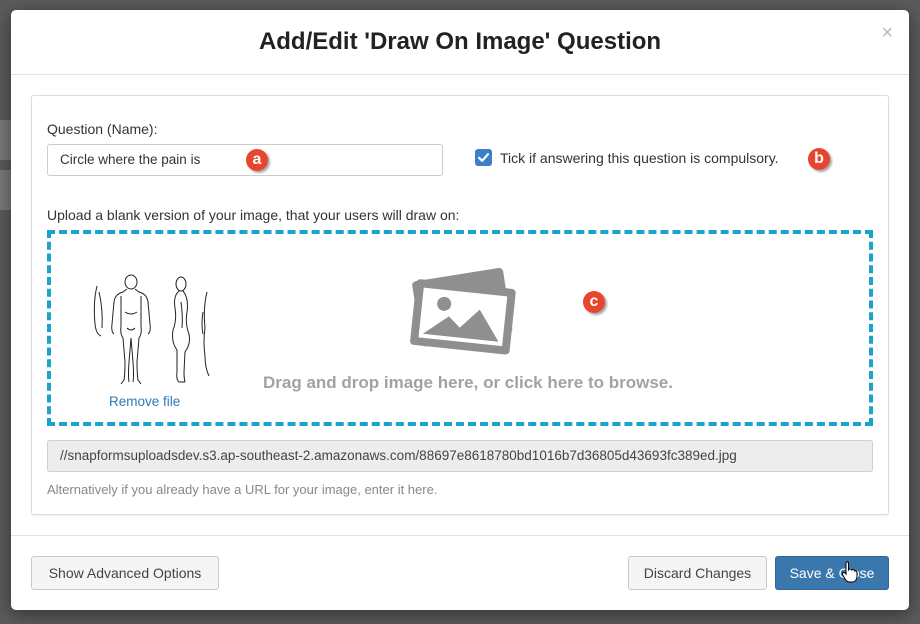  Describe the element at coordinates (832, 573) in the screenshot. I see `save-and-close-button: Save & Close` at that location.